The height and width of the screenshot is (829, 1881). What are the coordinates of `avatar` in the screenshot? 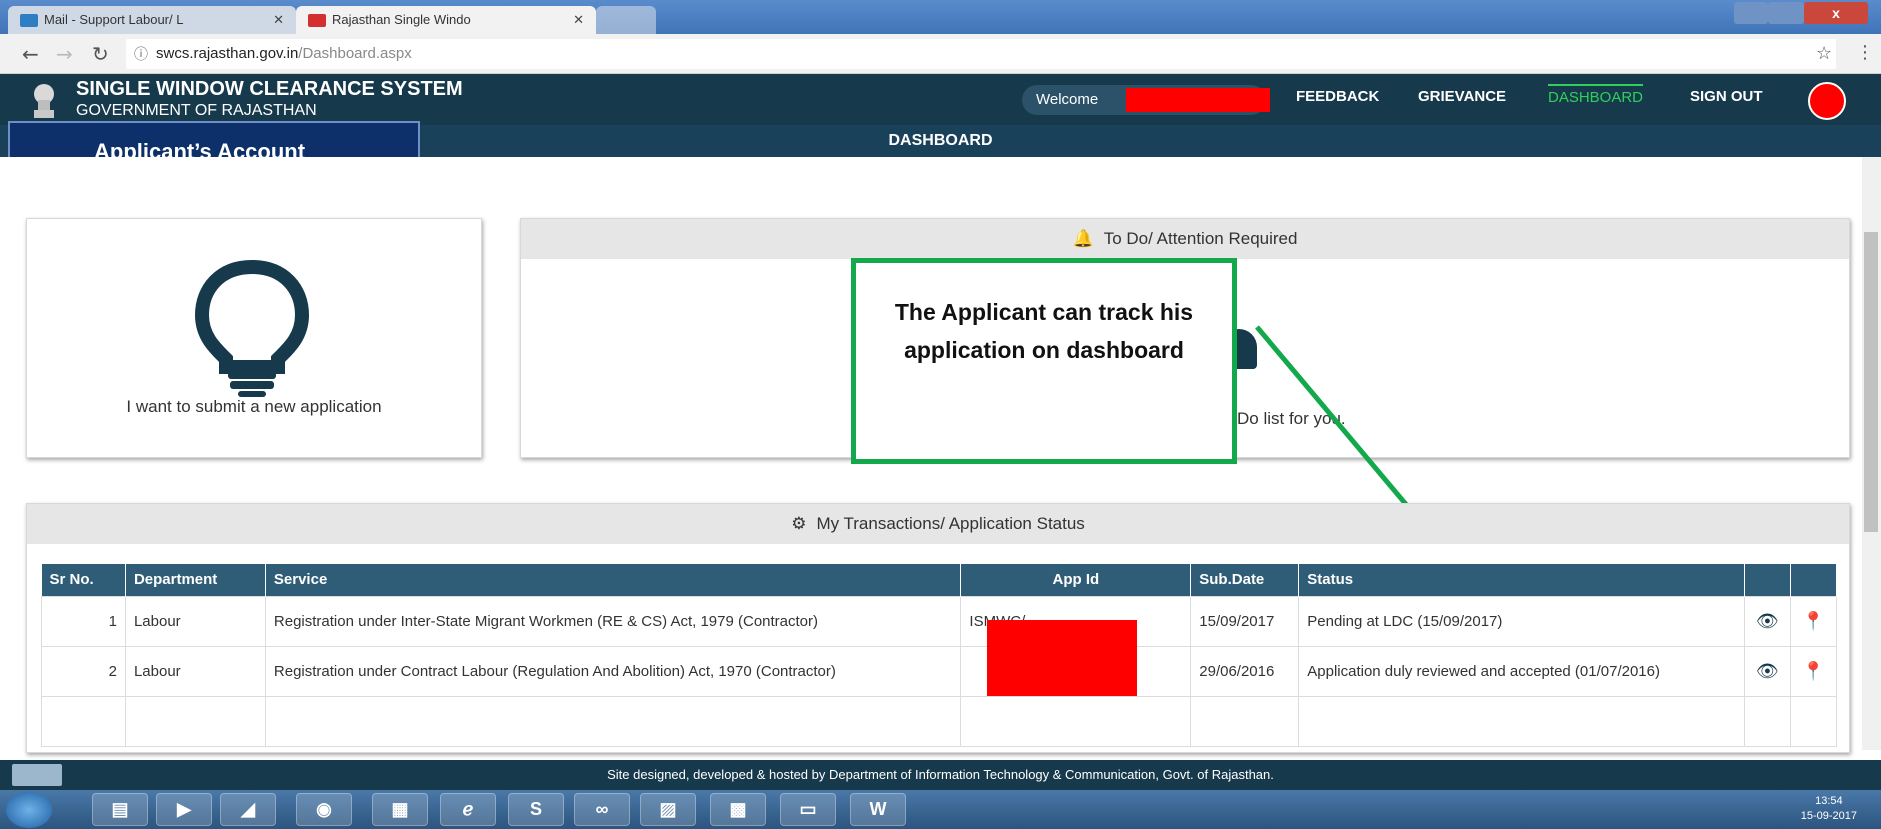 It's located at (1827, 101).